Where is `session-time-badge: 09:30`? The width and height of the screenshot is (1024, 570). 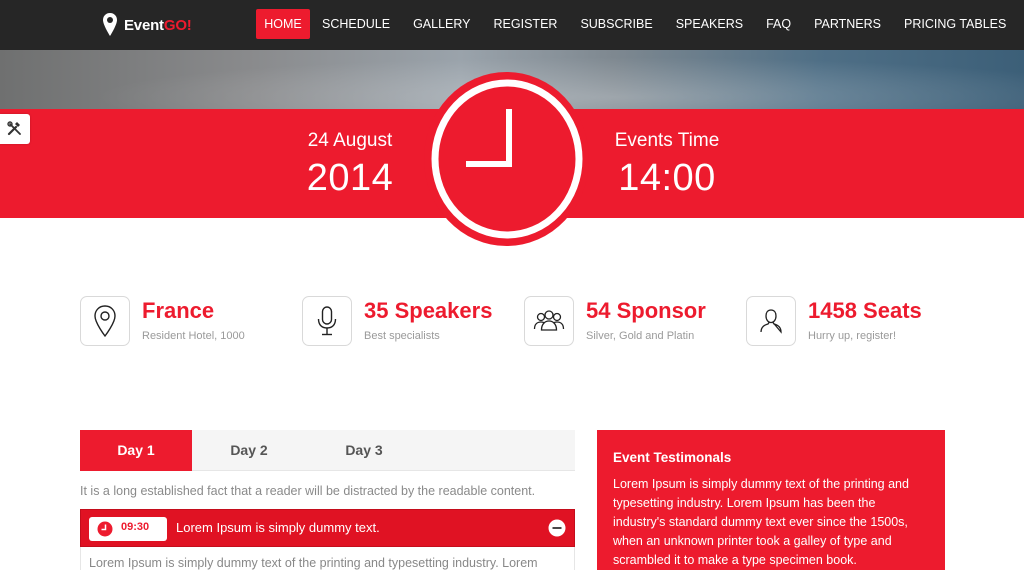
session-time-badge: 09:30 is located at coordinates (128, 529).